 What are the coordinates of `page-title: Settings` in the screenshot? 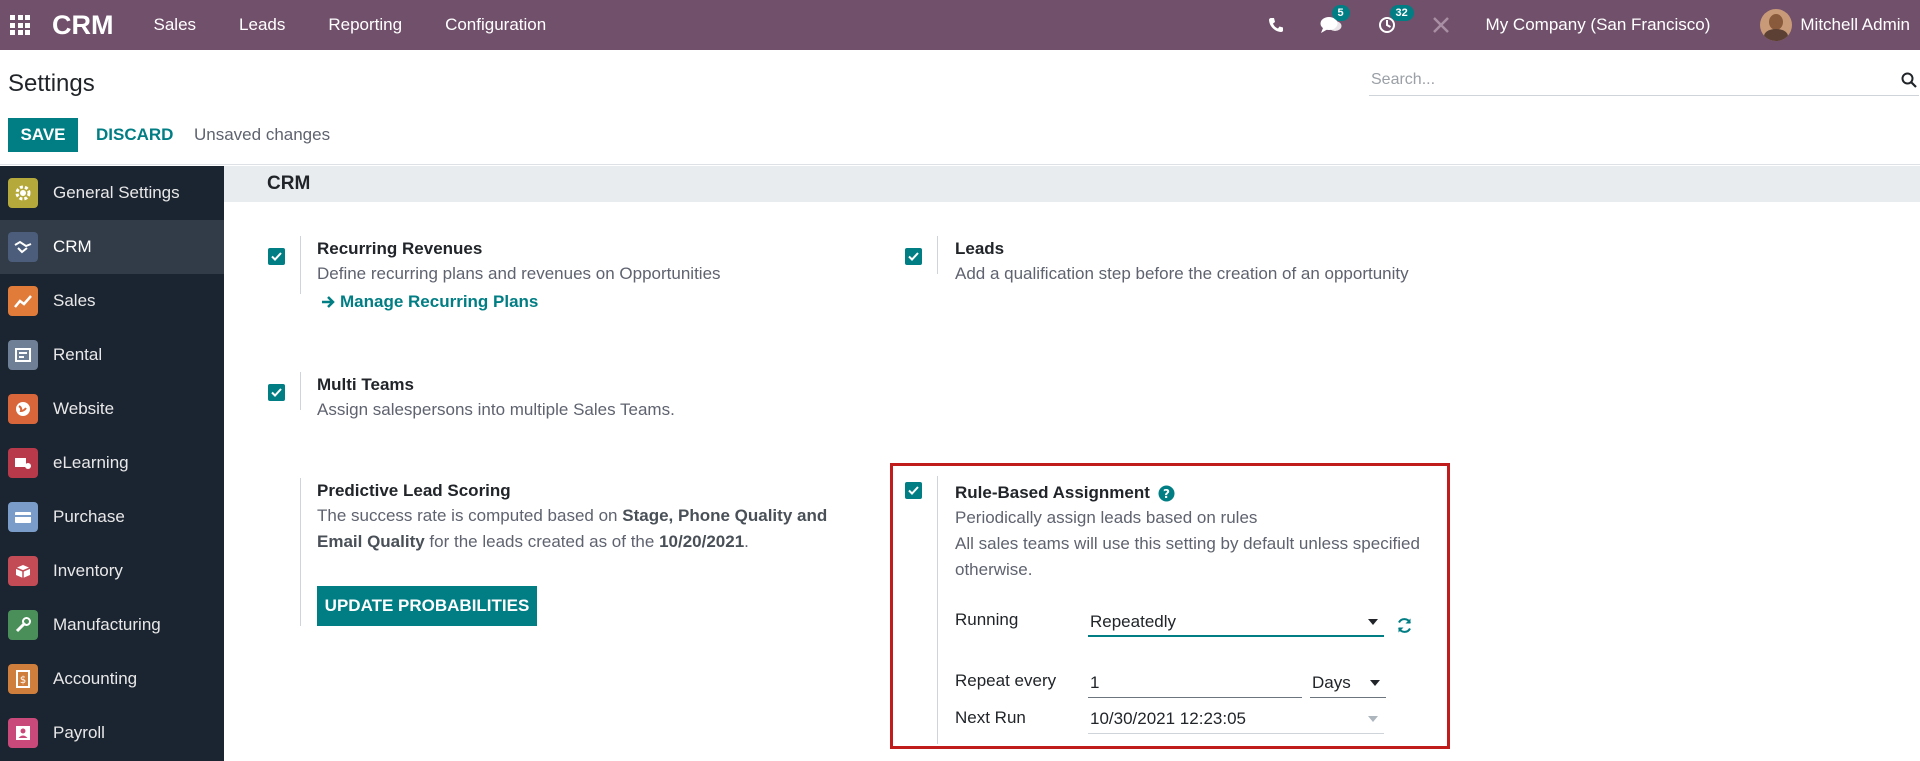 It's located at (51, 83).